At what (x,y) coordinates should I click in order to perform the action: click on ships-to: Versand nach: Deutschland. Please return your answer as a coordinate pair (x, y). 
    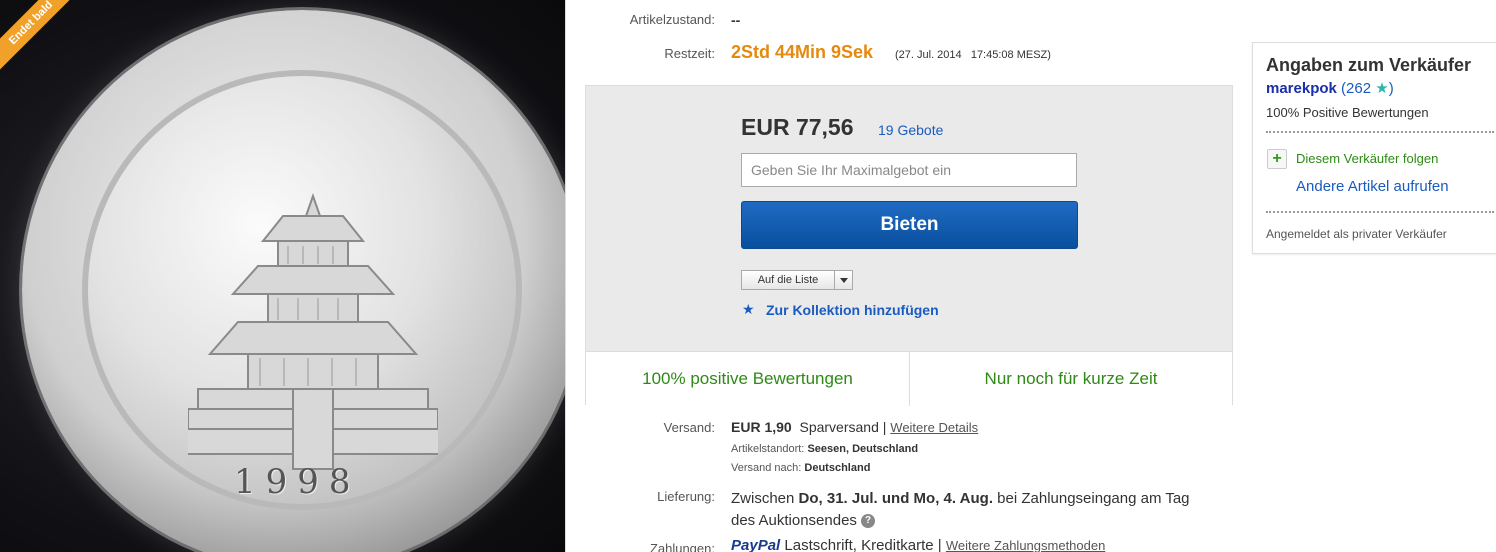
    Looking at the image, I should click on (800, 468).